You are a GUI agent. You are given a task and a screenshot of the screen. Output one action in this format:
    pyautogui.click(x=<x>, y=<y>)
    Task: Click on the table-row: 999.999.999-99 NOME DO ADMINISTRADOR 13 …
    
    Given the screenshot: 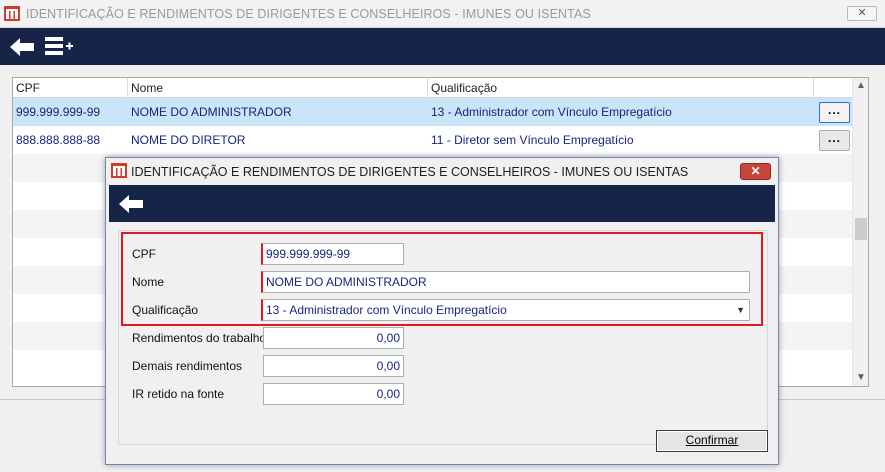 What is the action you would take?
    pyautogui.click(x=433, y=112)
    